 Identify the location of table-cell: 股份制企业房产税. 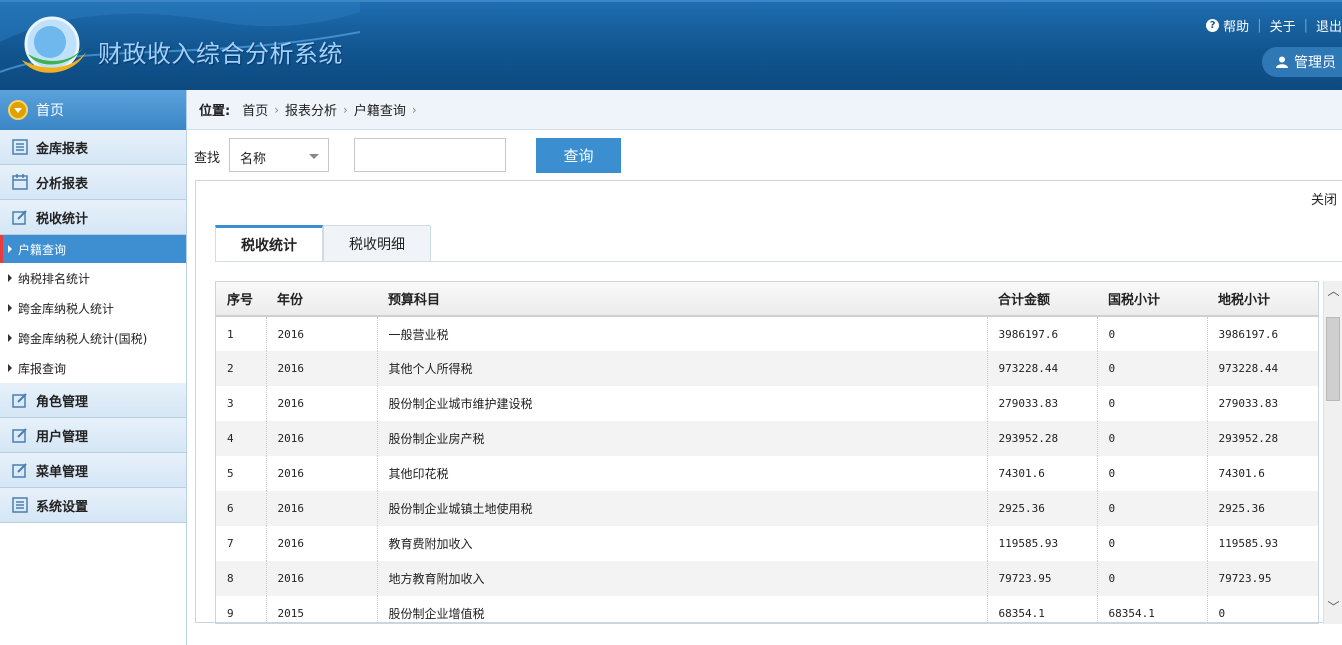
(682, 438).